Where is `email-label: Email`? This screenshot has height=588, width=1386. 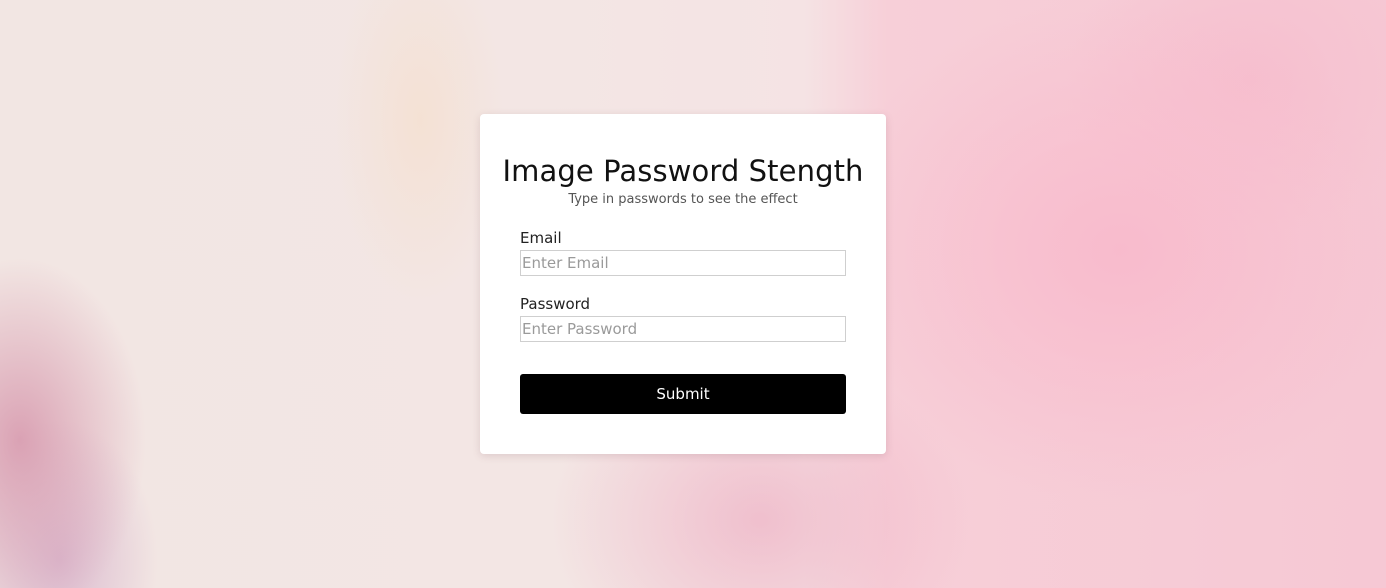 email-label: Email is located at coordinates (541, 238).